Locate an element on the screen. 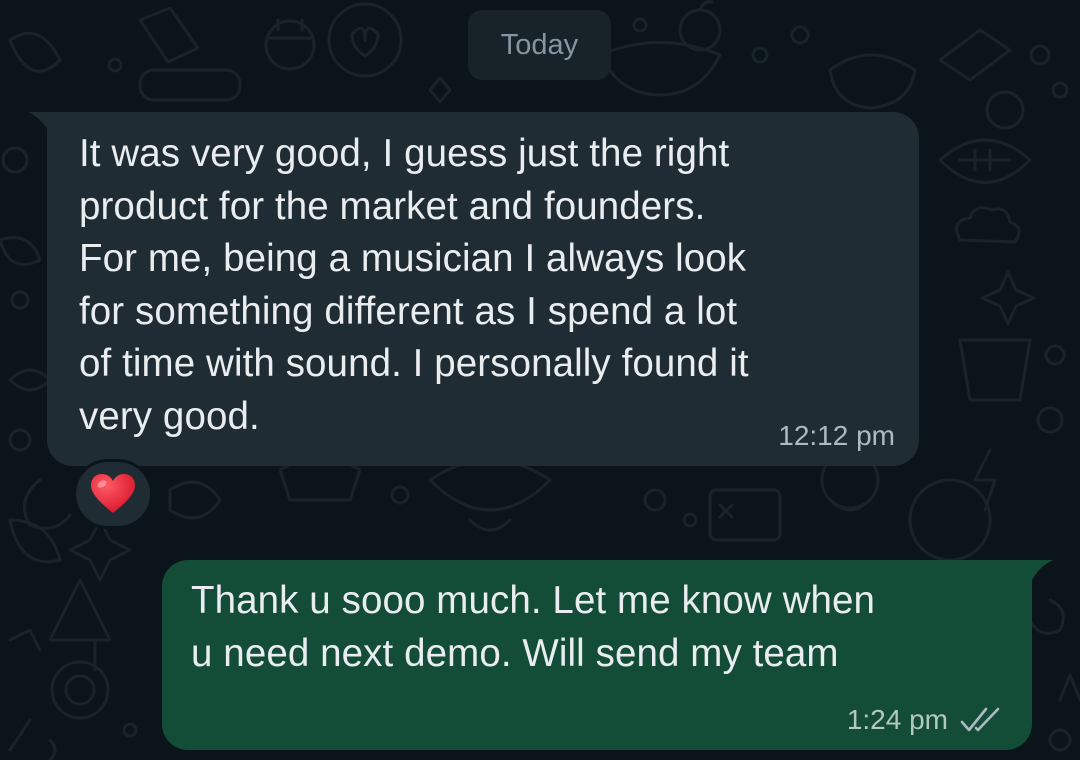 The width and height of the screenshot is (1080, 760). double-check-icon is located at coordinates (980, 719).